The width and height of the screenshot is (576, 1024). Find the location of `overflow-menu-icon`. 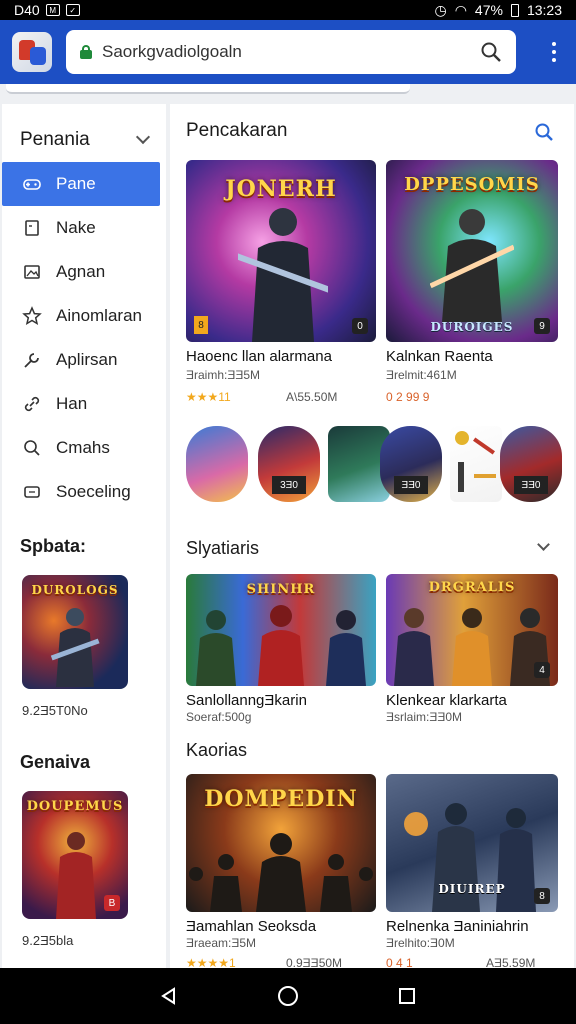

overflow-menu-icon is located at coordinates (554, 52).